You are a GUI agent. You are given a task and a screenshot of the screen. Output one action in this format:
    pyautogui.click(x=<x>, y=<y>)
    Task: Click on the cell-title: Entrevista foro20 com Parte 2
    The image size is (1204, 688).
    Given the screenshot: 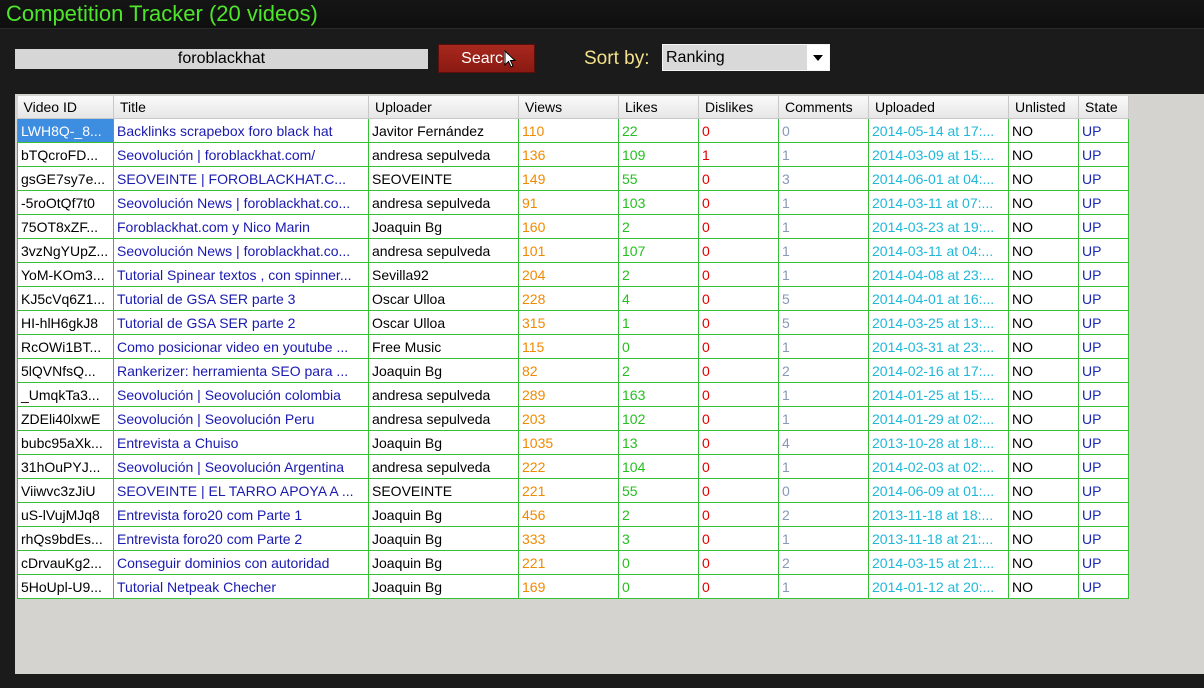 What is the action you would take?
    pyautogui.click(x=241, y=538)
    